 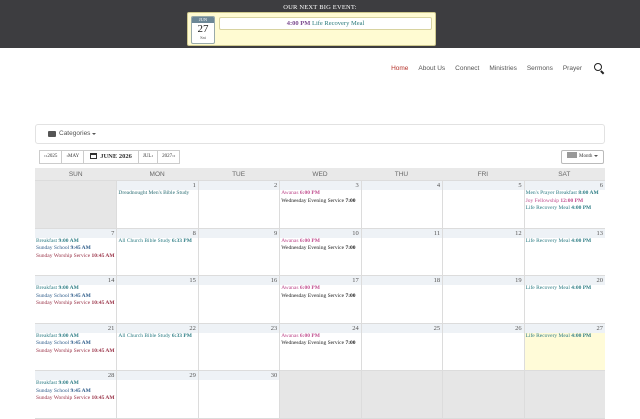 What do you see at coordinates (564, 233) in the screenshot?
I see `day-number: 13` at bounding box center [564, 233].